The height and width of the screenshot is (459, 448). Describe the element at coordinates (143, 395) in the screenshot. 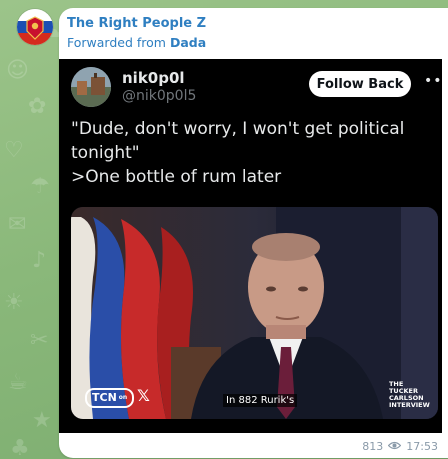

I see `x-logo-icon: 𝕏` at that location.